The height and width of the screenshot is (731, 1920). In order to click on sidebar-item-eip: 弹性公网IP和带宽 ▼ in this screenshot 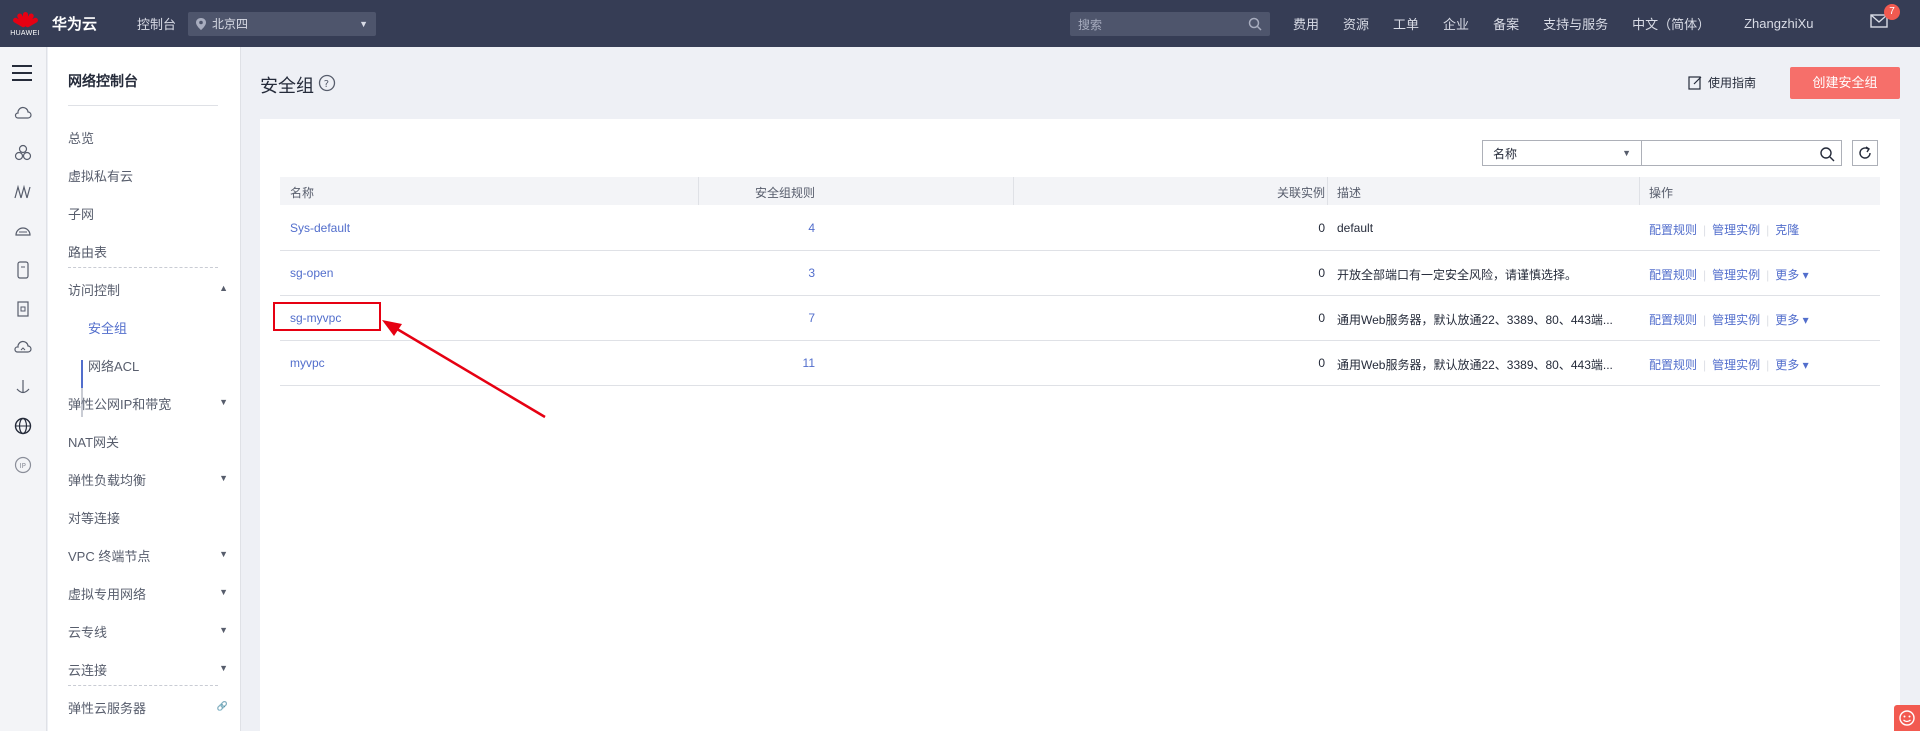, I will do `click(148, 403)`.